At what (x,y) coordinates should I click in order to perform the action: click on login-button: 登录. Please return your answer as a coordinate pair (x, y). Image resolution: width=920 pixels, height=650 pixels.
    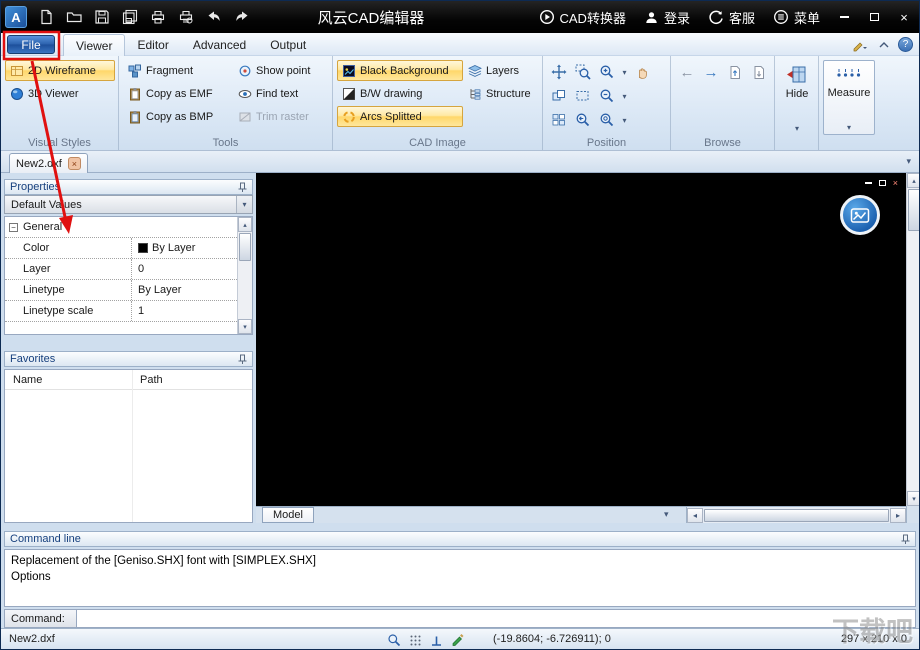
    Looking at the image, I should click on (667, 17).